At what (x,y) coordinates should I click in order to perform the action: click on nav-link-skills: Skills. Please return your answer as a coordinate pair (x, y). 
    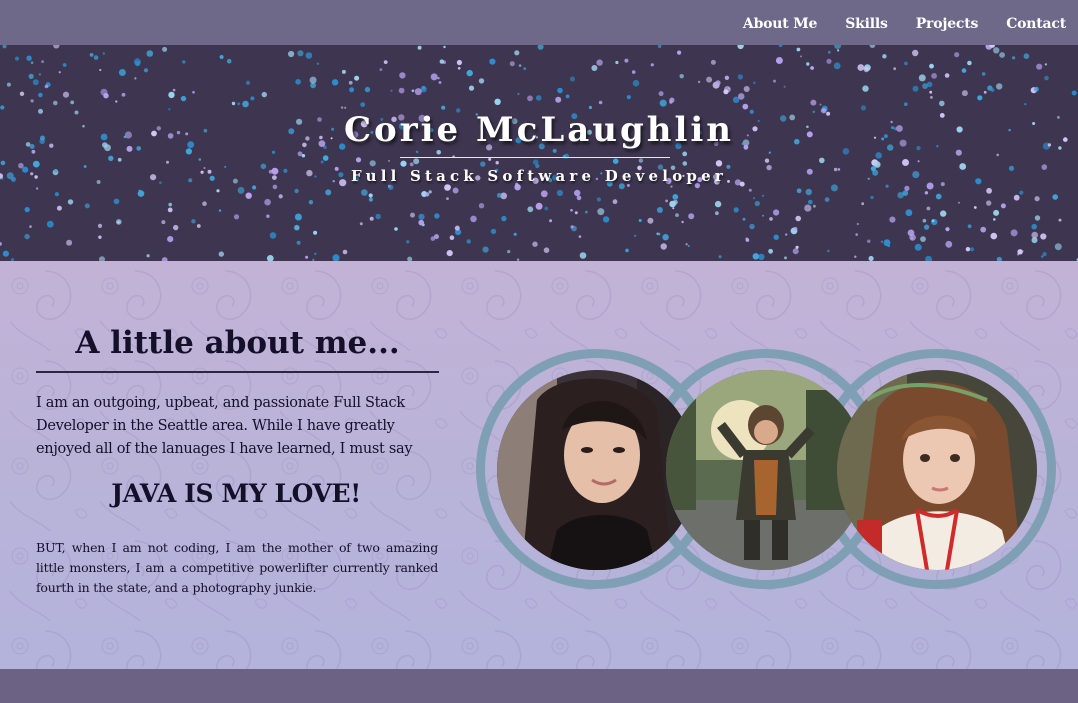
    Looking at the image, I should click on (866, 24).